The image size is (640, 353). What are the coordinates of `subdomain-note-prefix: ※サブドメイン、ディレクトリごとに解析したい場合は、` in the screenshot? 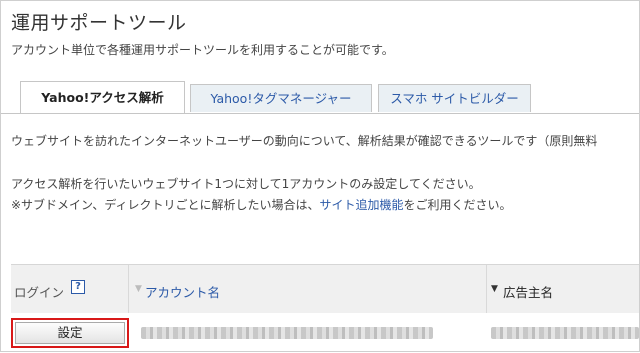 It's located at (165, 205).